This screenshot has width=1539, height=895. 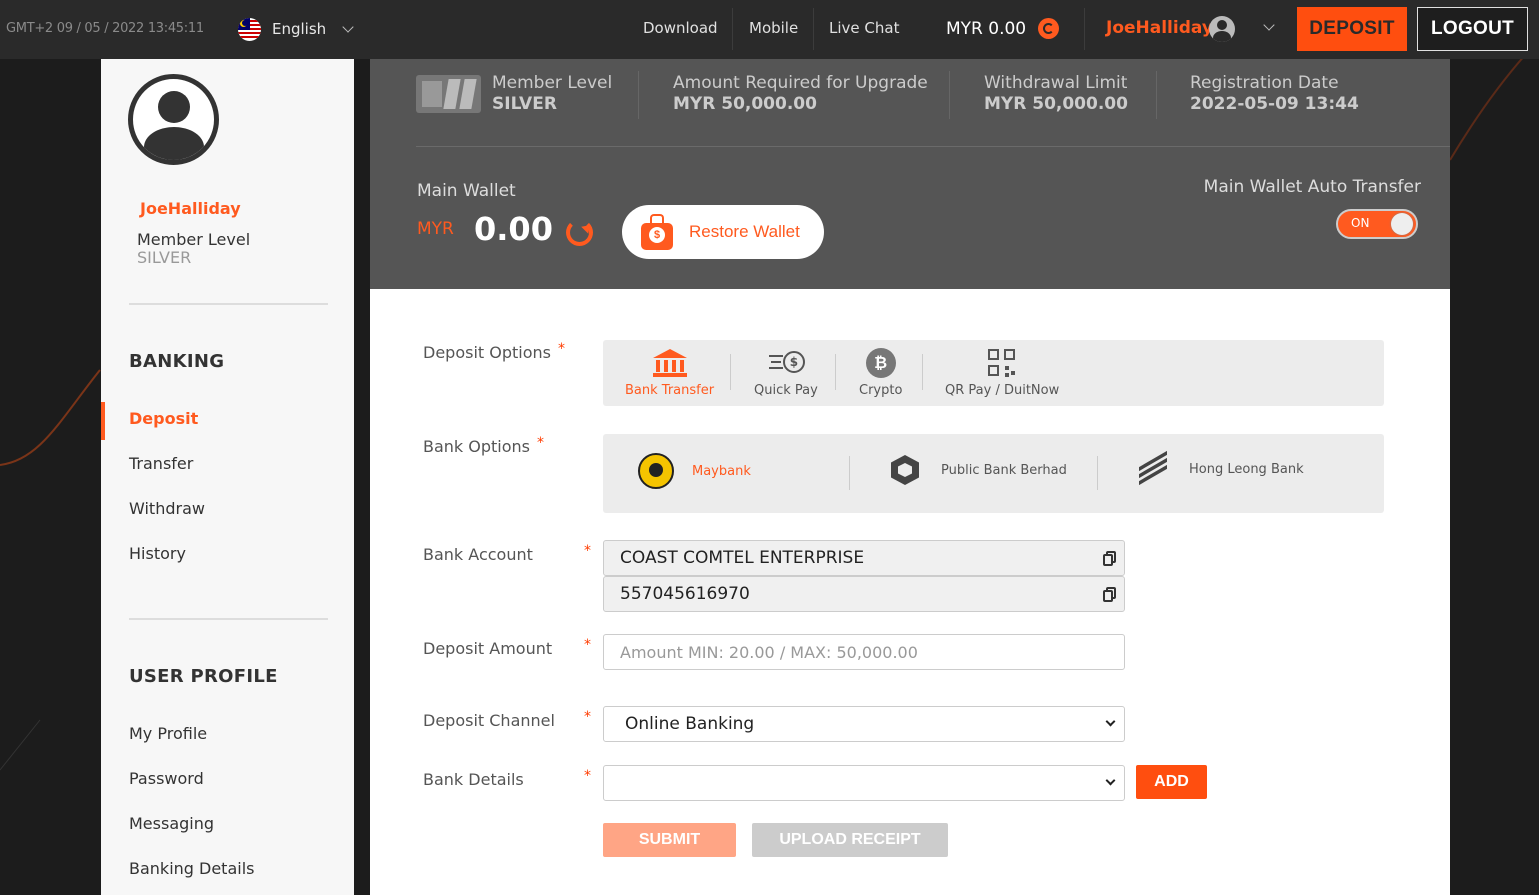 What do you see at coordinates (786, 390) in the screenshot?
I see `option-label: Quick Pay` at bounding box center [786, 390].